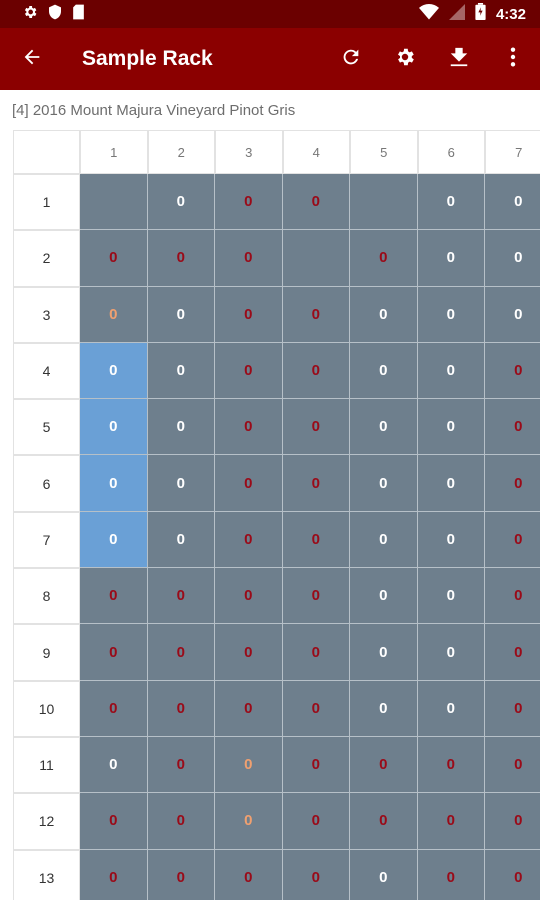  What do you see at coordinates (405, 59) in the screenshot?
I see `settings-button` at bounding box center [405, 59].